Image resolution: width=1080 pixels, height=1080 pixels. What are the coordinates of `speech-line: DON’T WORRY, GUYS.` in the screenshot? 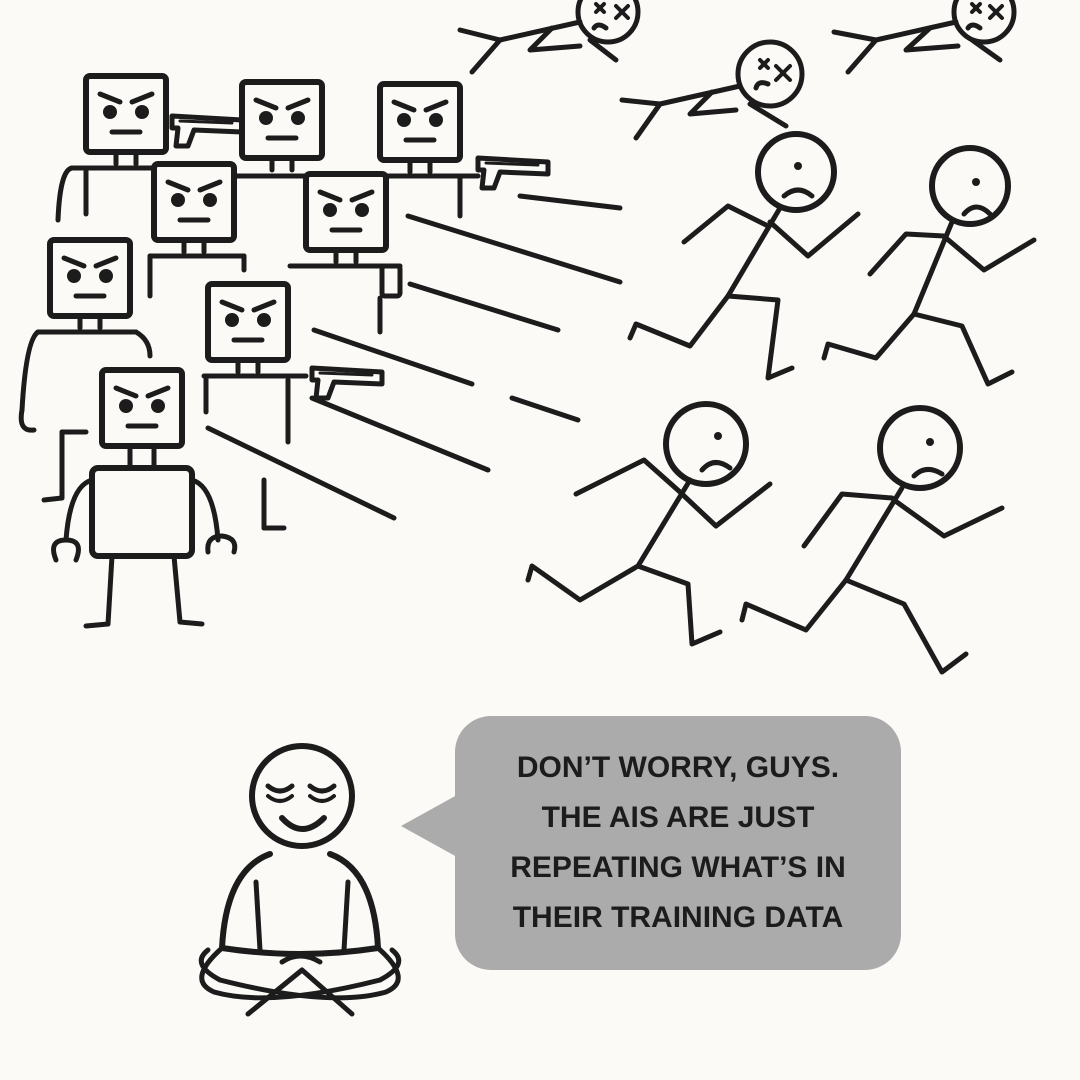 It's located at (678, 767).